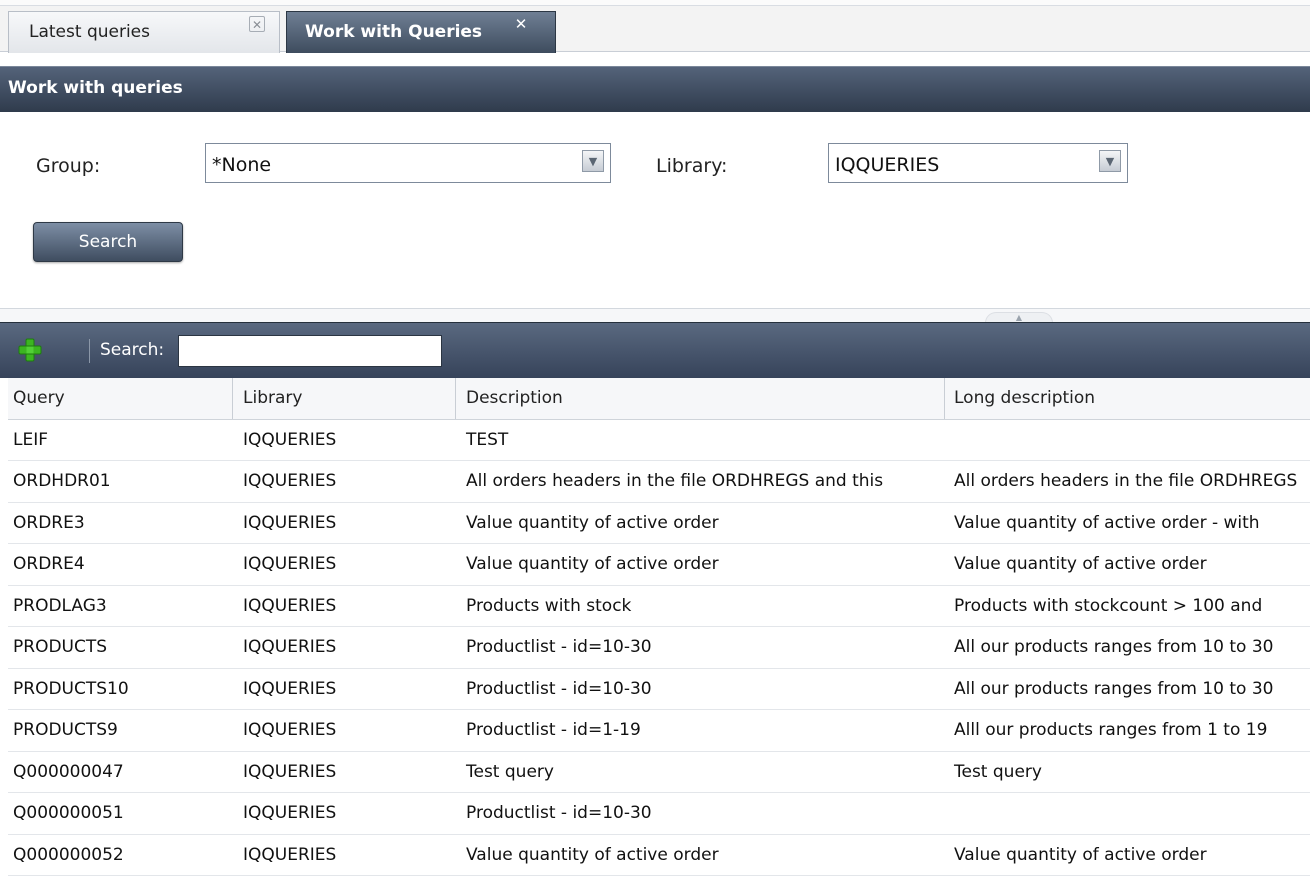 This screenshot has height=884, width=1310. What do you see at coordinates (242, 165) in the screenshot?
I see `group-select-value: *None` at bounding box center [242, 165].